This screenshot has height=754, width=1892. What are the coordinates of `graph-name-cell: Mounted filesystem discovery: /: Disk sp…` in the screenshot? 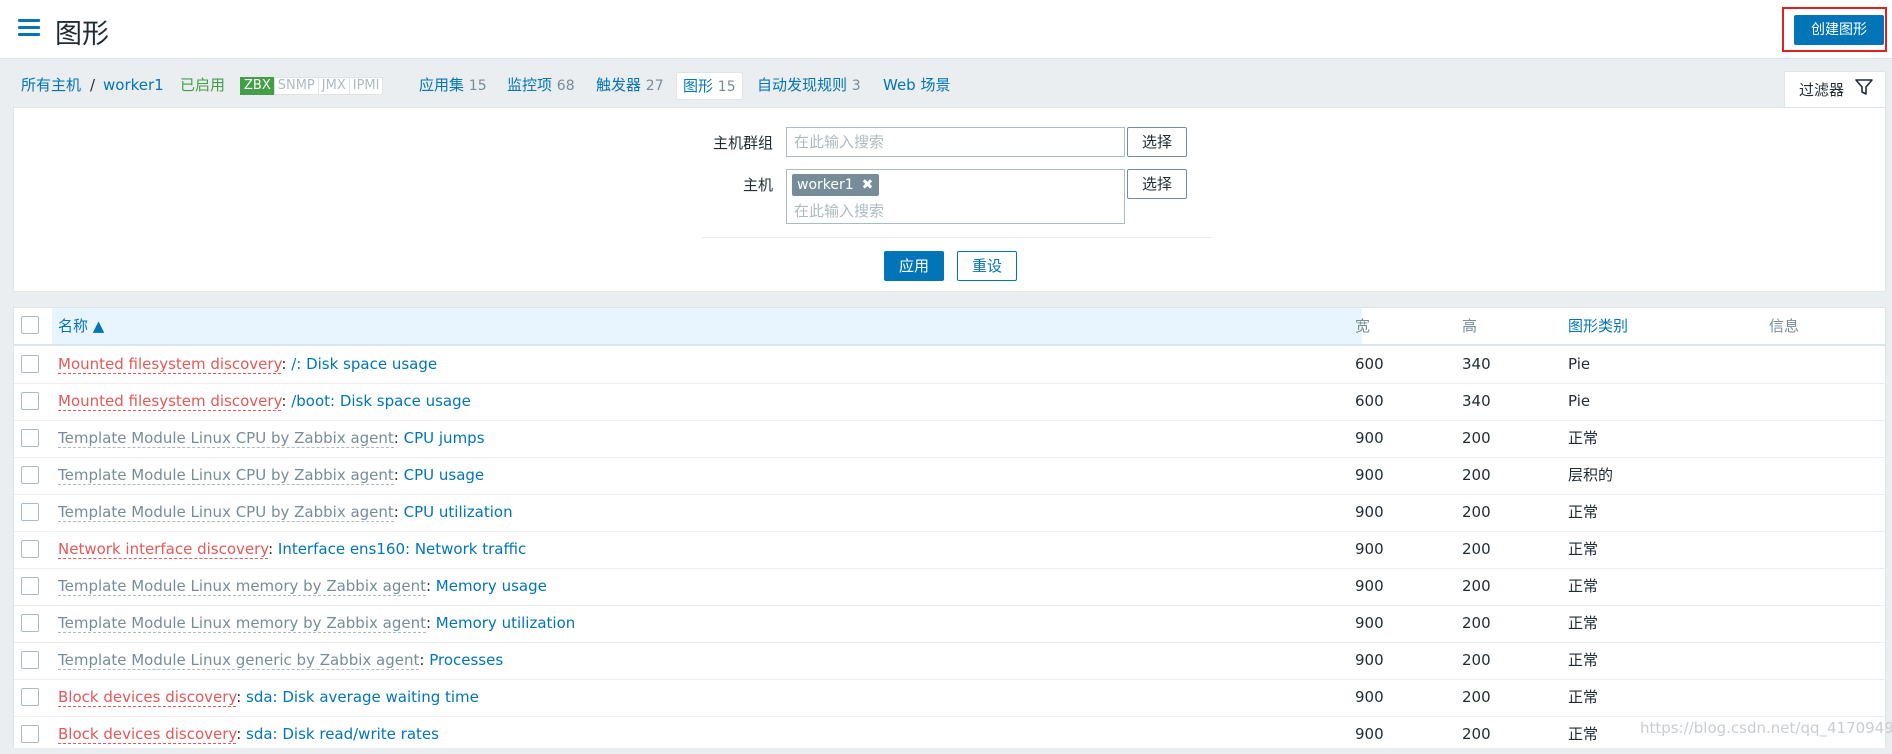 It's located at (247, 364).